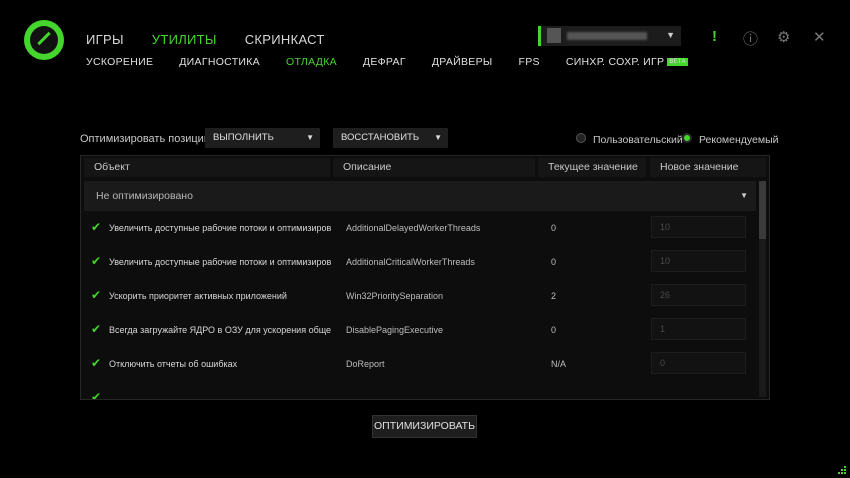 The width and height of the screenshot is (850, 478). Describe the element at coordinates (434, 167) in the screenshot. I see `column-header-description: Описание` at that location.